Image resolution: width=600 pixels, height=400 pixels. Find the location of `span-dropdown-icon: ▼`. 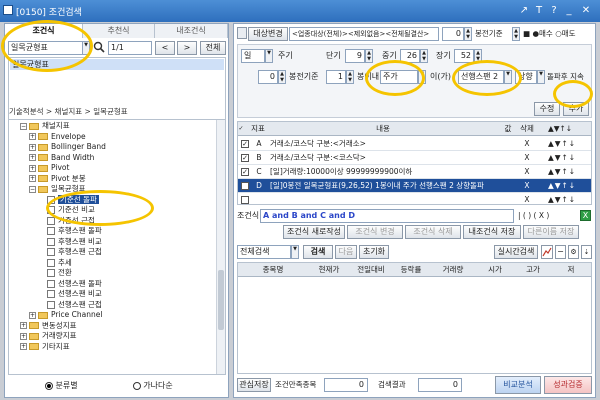

span-dropdown-icon: ▼ is located at coordinates (508, 77).